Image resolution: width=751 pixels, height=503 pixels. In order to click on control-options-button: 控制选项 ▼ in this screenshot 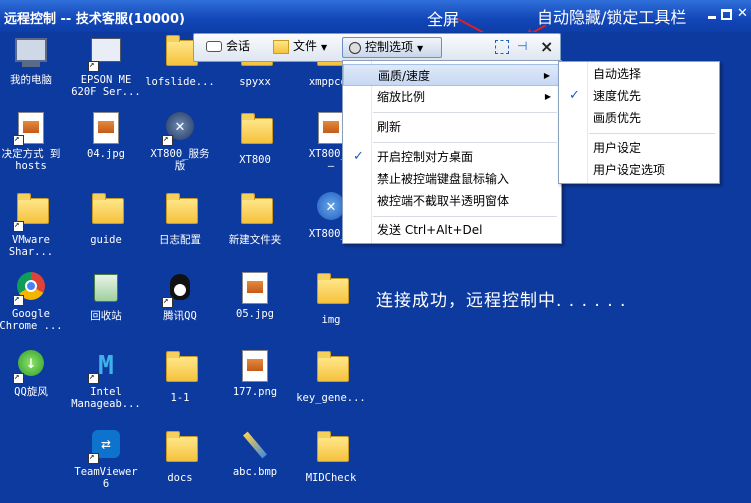, I will do `click(392, 47)`.